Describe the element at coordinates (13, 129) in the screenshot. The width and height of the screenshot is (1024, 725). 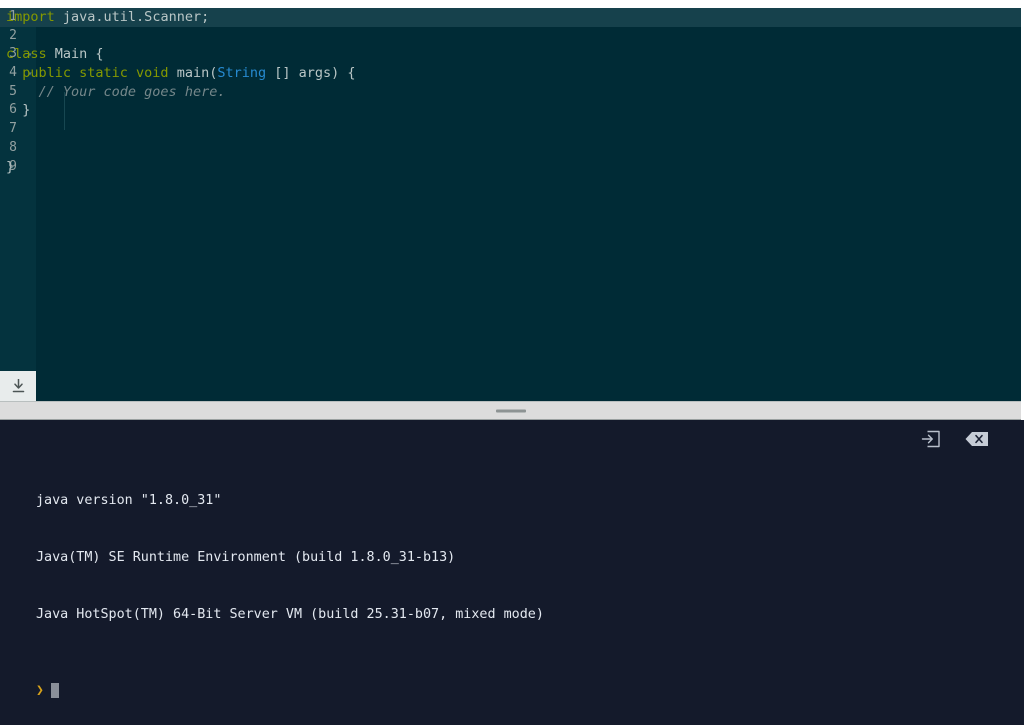
I see `line-number-label: 7` at that location.